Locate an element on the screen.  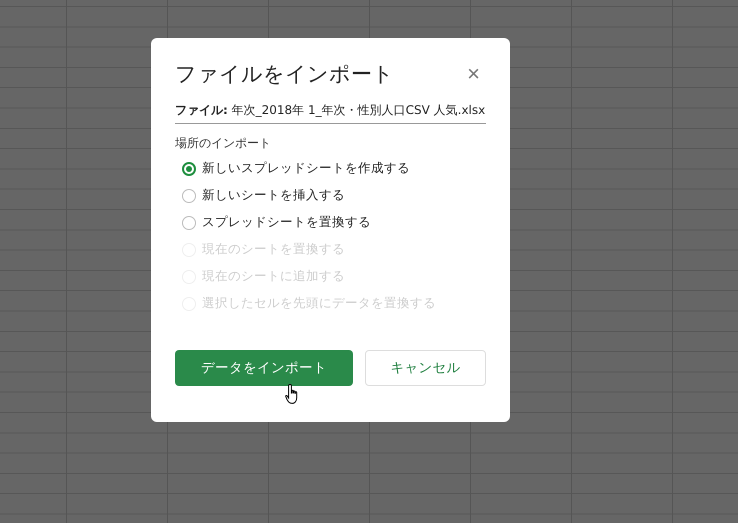
file-name: ファイル: 年次_2018年 1_年次・性別人口CSV 人気.xlsx is located at coordinates (330, 113).